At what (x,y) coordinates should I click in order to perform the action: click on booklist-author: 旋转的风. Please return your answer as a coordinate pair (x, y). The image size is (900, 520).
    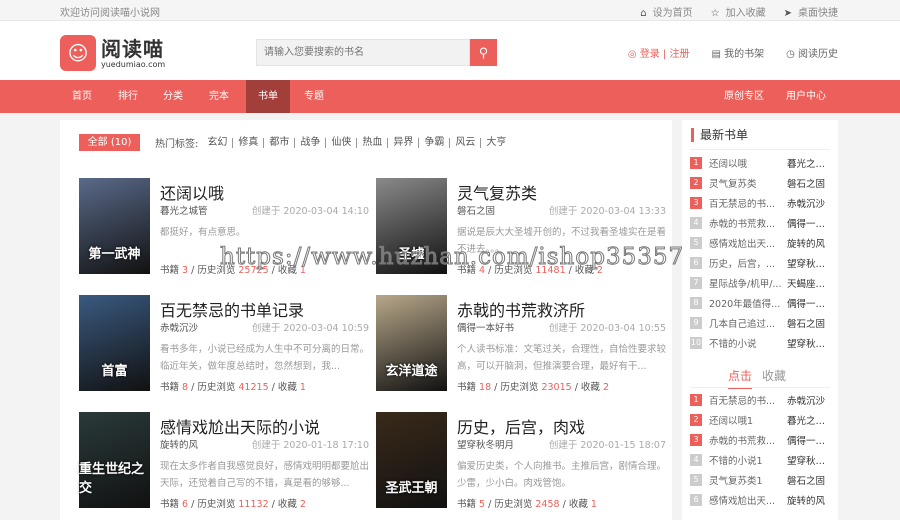
    Looking at the image, I should click on (179, 444).